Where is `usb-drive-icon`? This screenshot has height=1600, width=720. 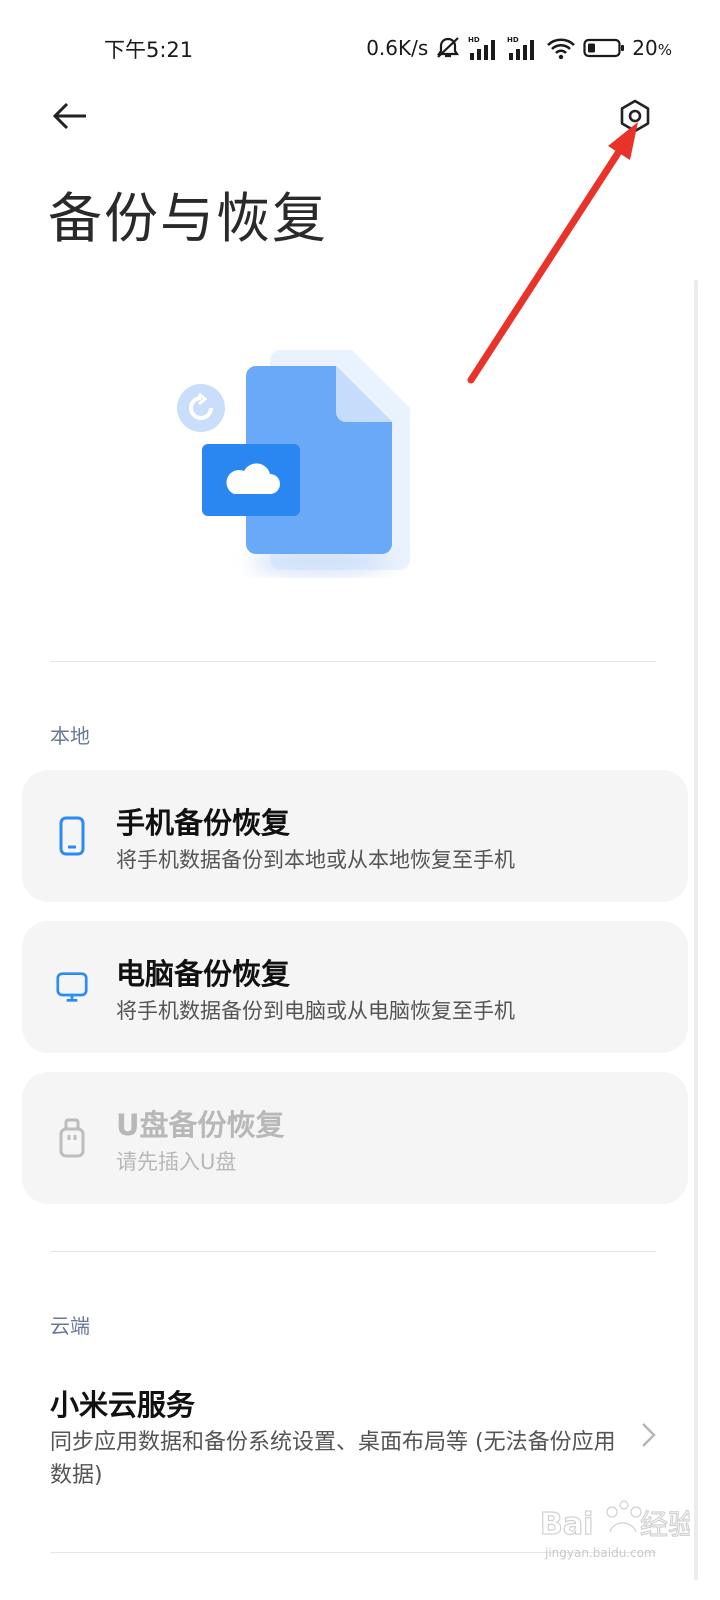
usb-drive-icon is located at coordinates (72, 1138).